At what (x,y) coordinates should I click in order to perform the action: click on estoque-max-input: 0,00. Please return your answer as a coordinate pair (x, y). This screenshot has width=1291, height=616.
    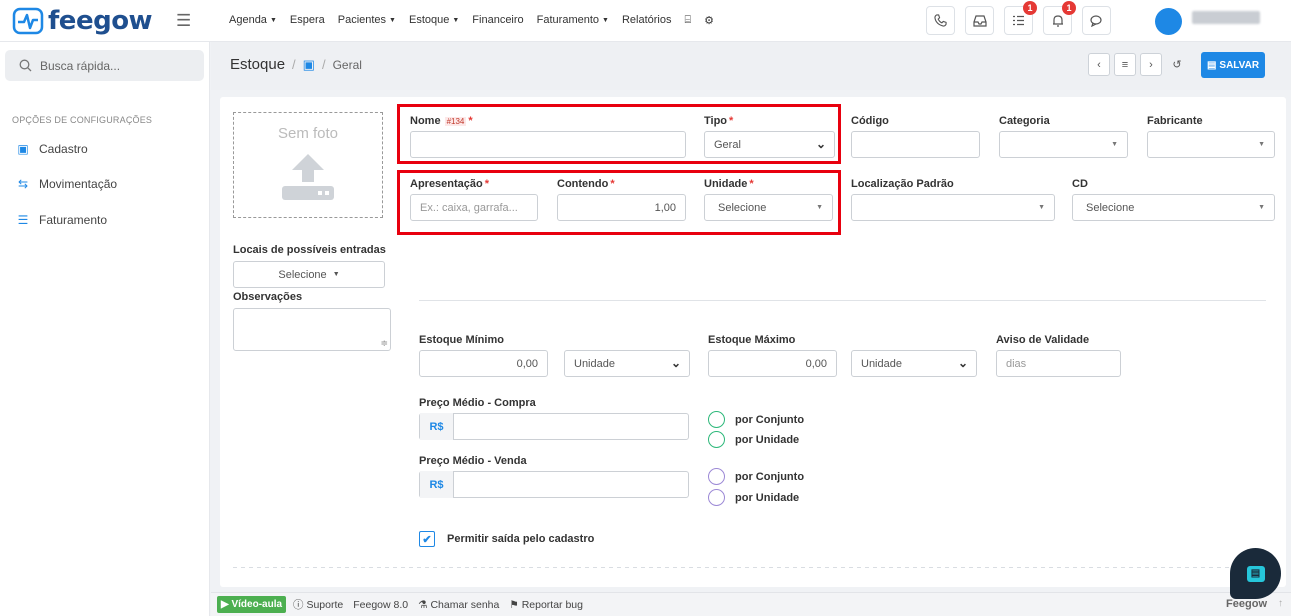
    Looking at the image, I should click on (772, 363).